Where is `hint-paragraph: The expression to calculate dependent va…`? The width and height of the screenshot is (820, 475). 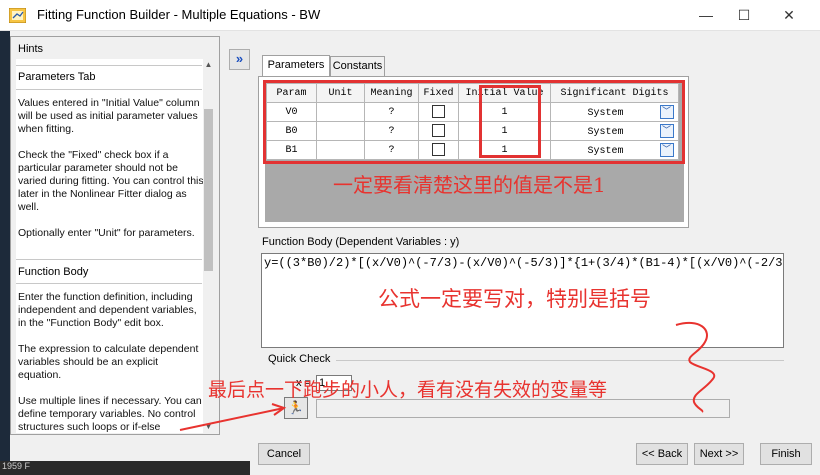 hint-paragraph: The expression to calculate dependent va… is located at coordinates (108, 362).